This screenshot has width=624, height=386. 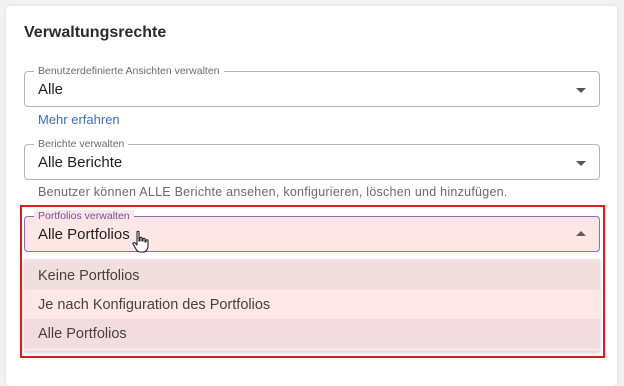 I want to click on hand-cursor-icon, so click(x=140, y=241).